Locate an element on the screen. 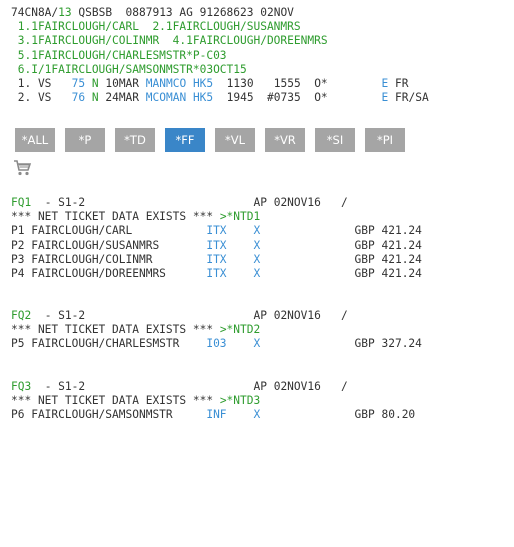  flight-date: 10MAR is located at coordinates (122, 83).